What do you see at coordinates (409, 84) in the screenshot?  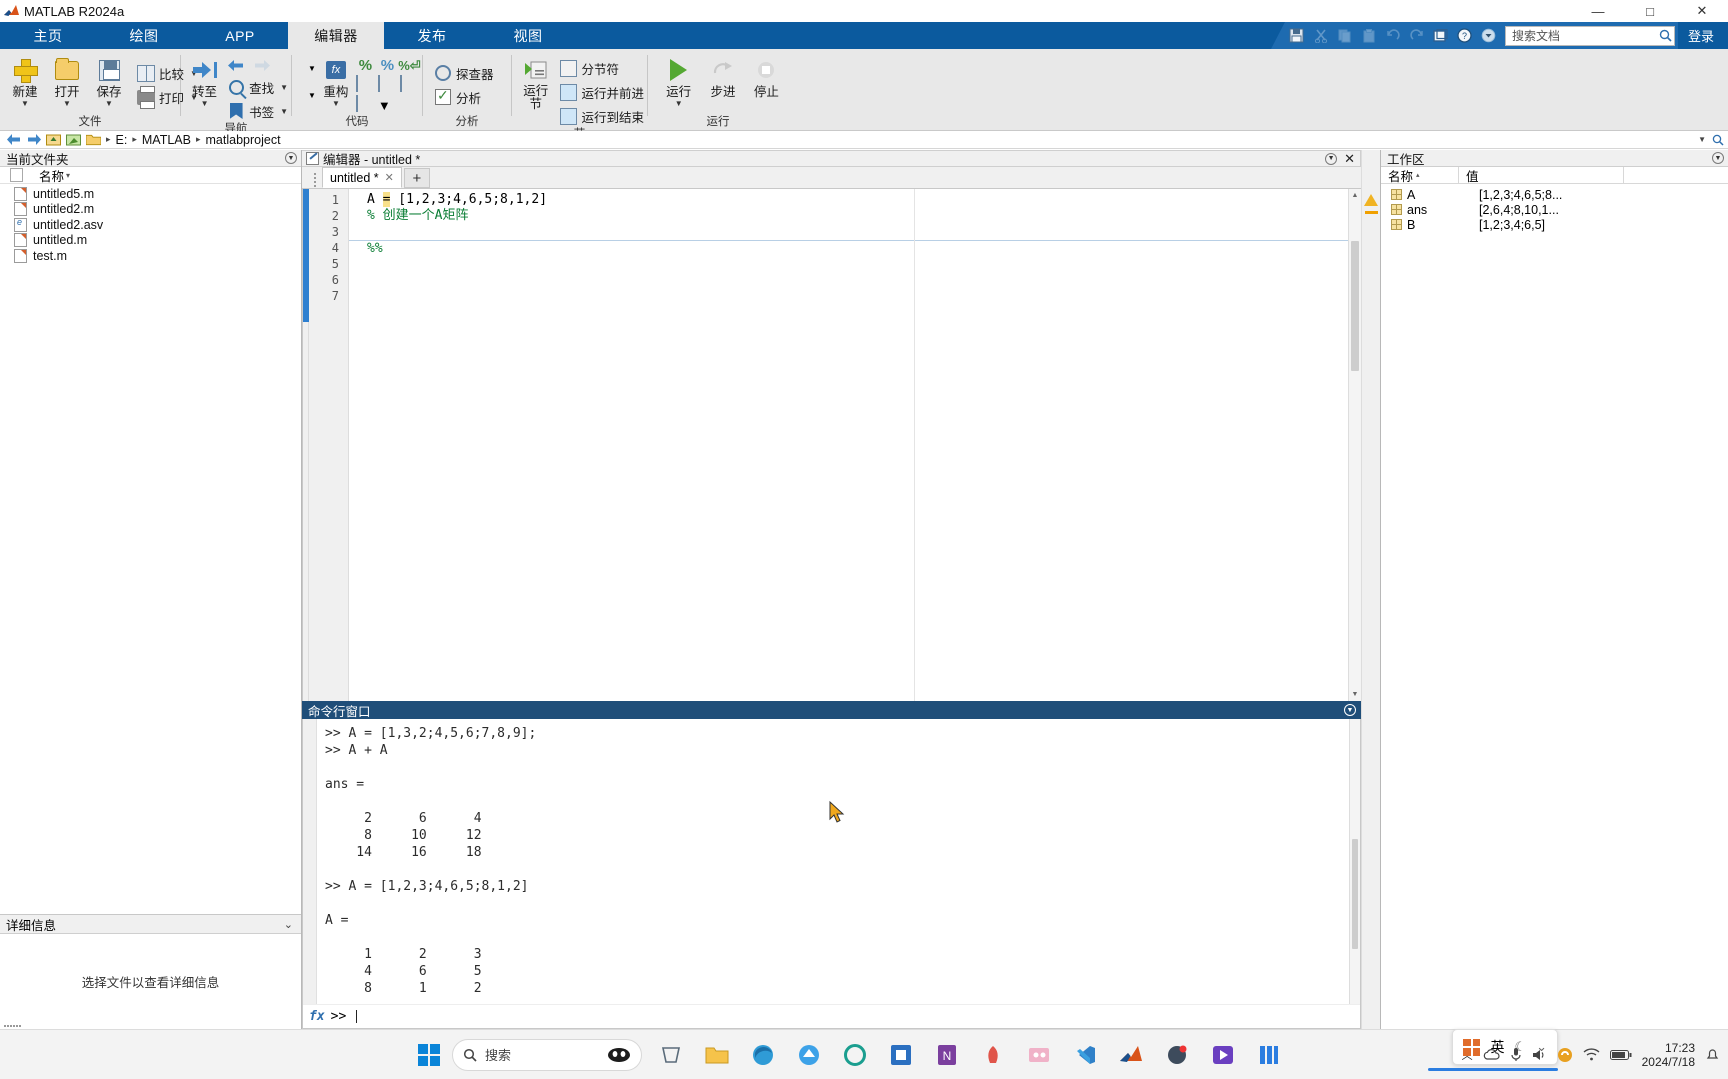 I see `indent-left-icon` at bounding box center [409, 84].